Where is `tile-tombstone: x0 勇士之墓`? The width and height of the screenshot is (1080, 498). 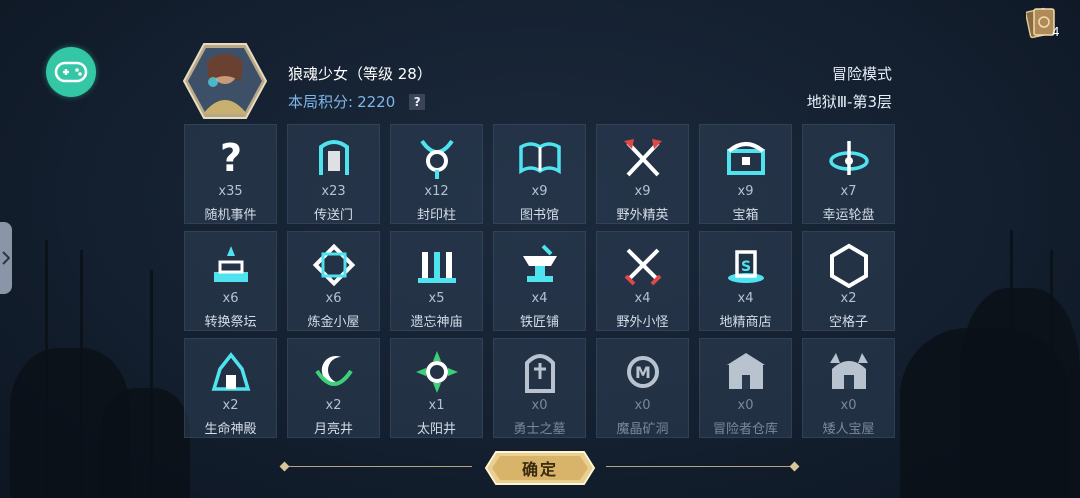
tile-tombstone: x0 勇士之墓 is located at coordinates (539, 388).